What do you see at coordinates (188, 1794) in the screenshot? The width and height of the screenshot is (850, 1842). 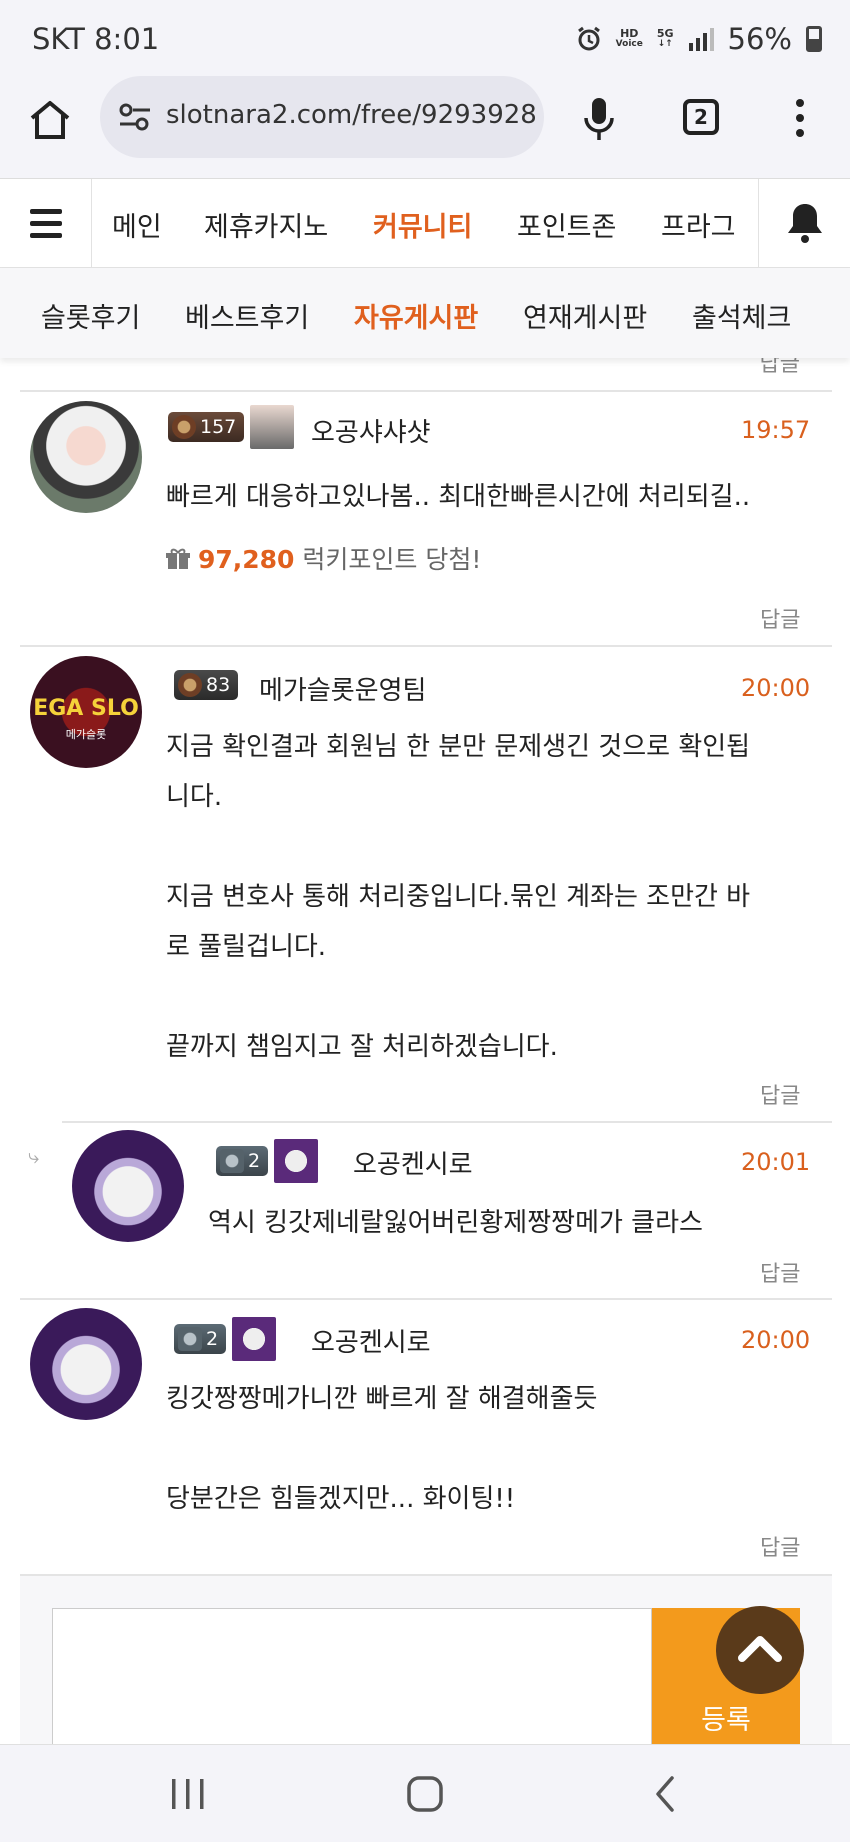 I see `recent-apps-icon` at bounding box center [188, 1794].